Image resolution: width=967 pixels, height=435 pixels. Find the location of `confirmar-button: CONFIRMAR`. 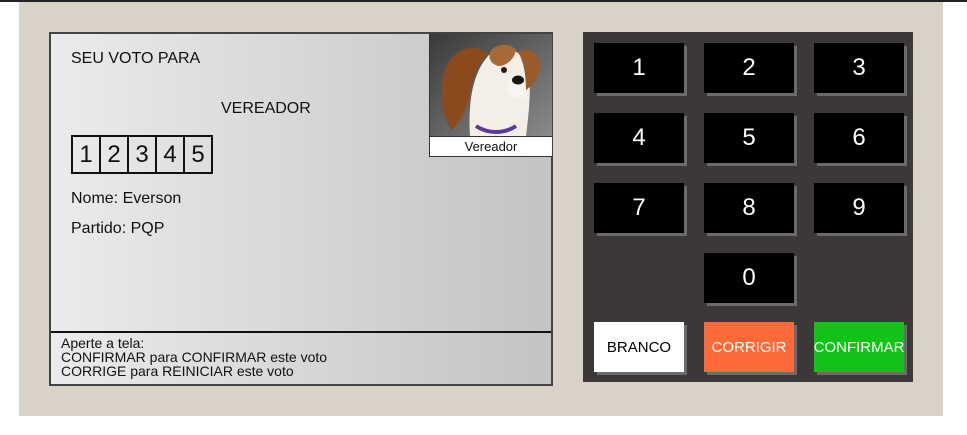

confirmar-button: CONFIRMAR is located at coordinates (859, 347).